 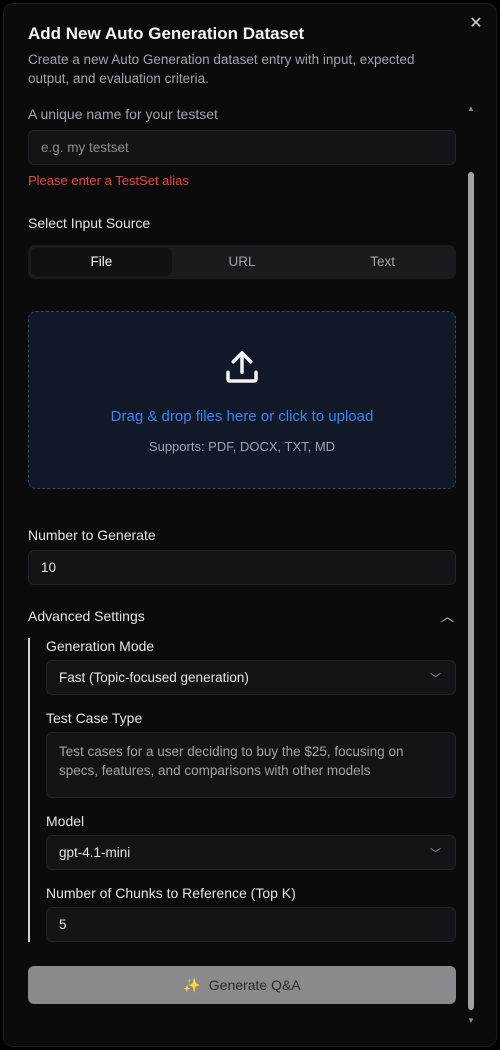 I want to click on sparkle-icon: ✨, so click(x=192, y=984).